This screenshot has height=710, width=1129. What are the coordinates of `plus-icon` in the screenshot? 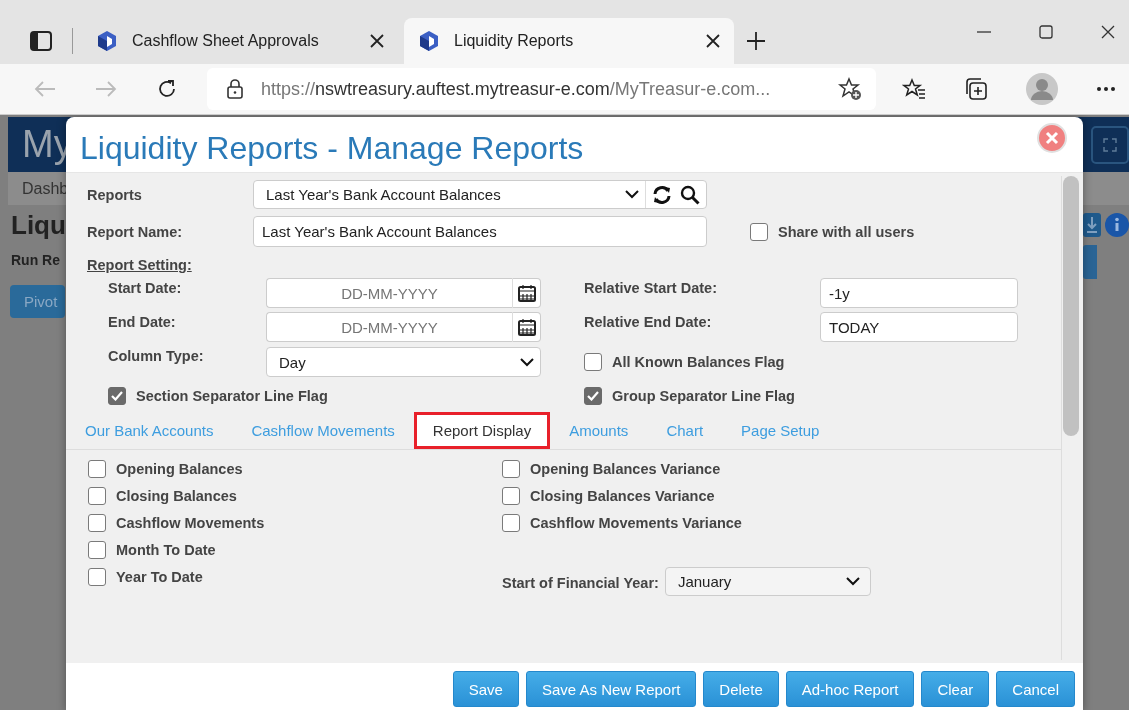 It's located at (756, 41).